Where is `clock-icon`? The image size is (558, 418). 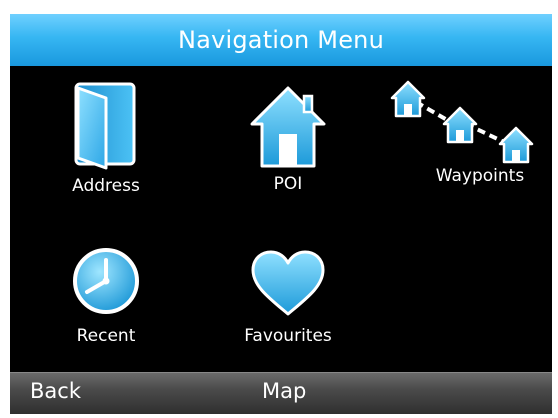
clock-icon is located at coordinates (106, 281).